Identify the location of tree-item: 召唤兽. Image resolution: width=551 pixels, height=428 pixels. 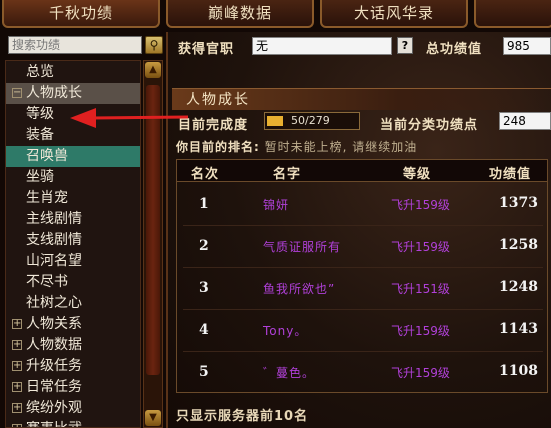
(73, 156).